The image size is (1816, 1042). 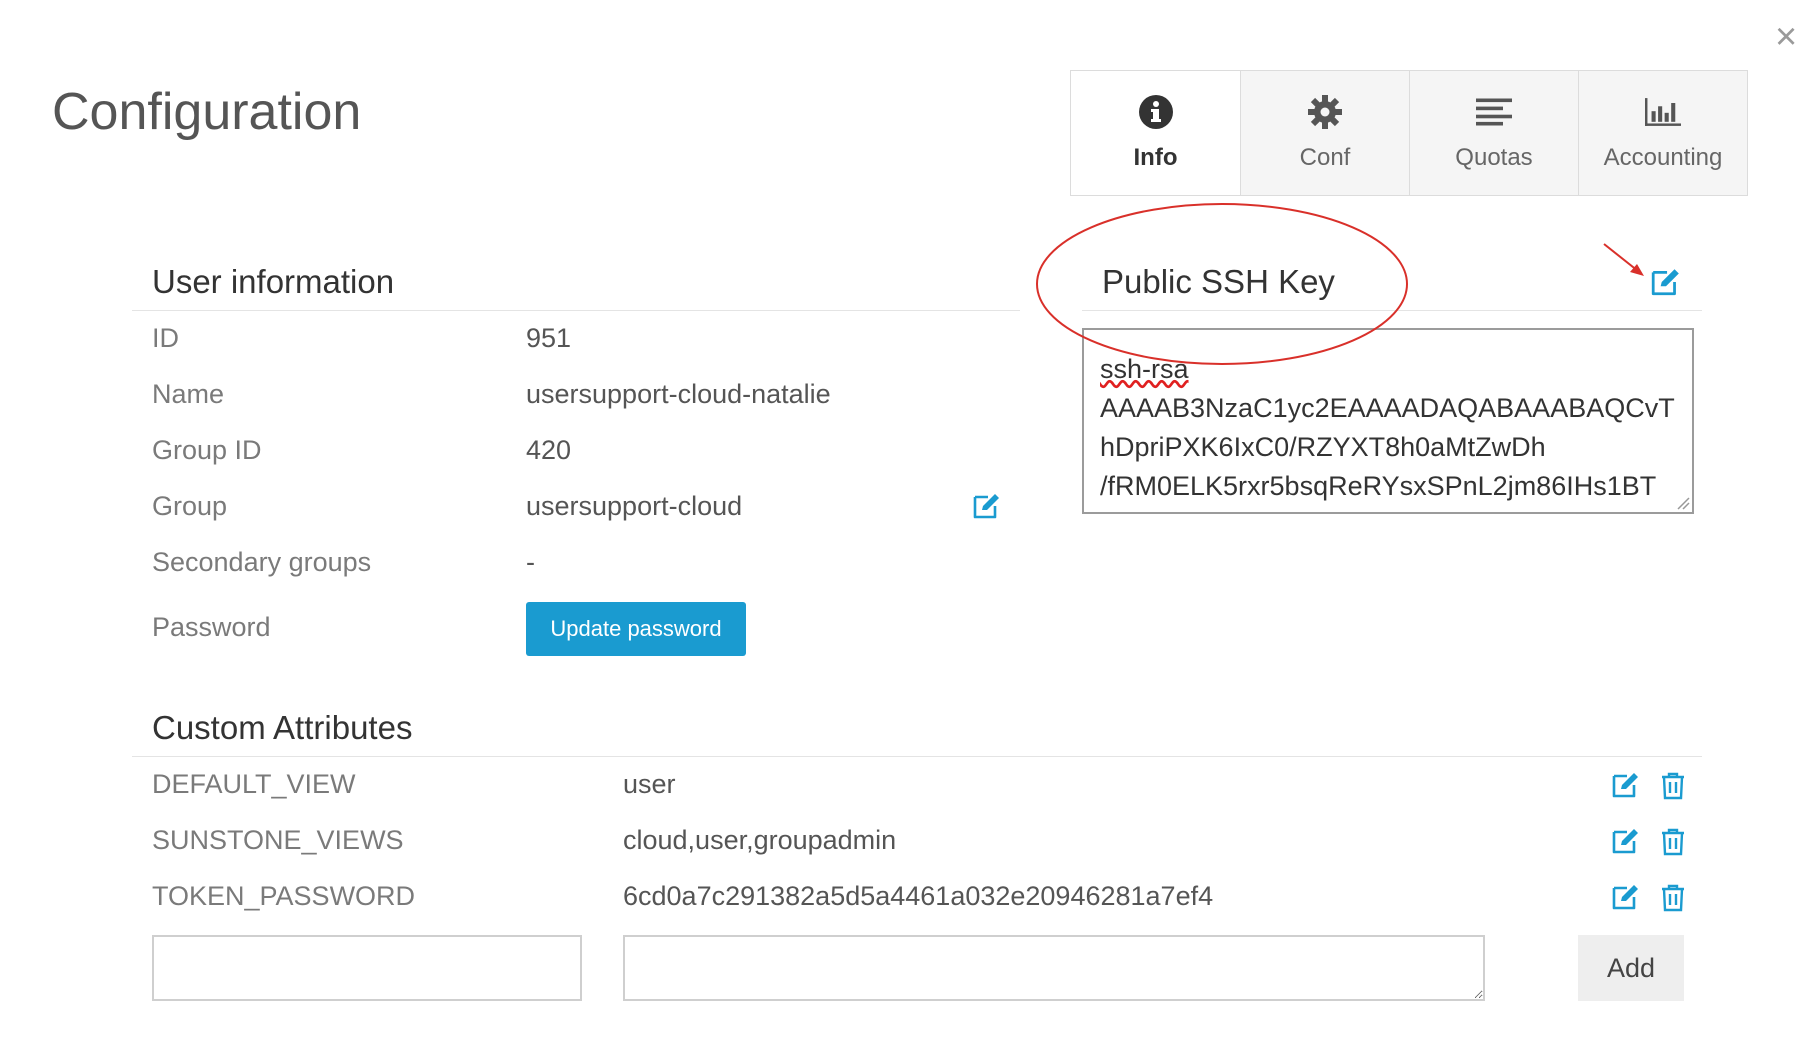 I want to click on new-attribute-value-input, so click(x=1054, y=968).